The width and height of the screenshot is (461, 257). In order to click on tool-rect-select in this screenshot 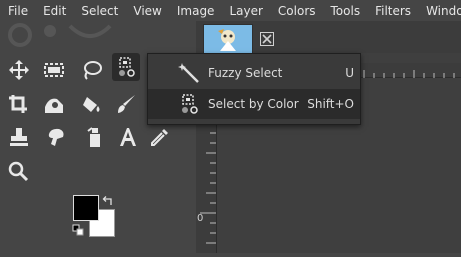, I will do `click(54, 70)`.